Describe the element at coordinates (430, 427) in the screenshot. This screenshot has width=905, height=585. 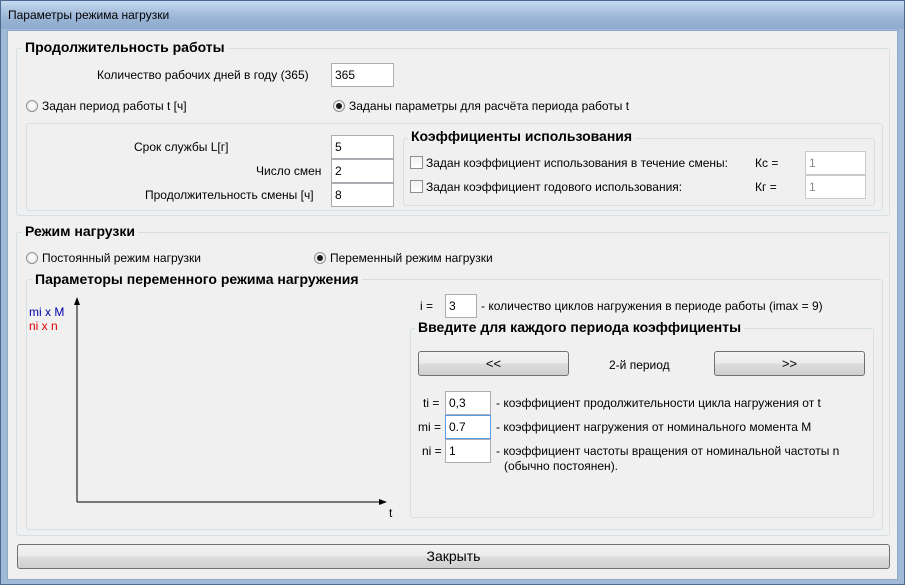
I see `mi-label: mi =` at that location.